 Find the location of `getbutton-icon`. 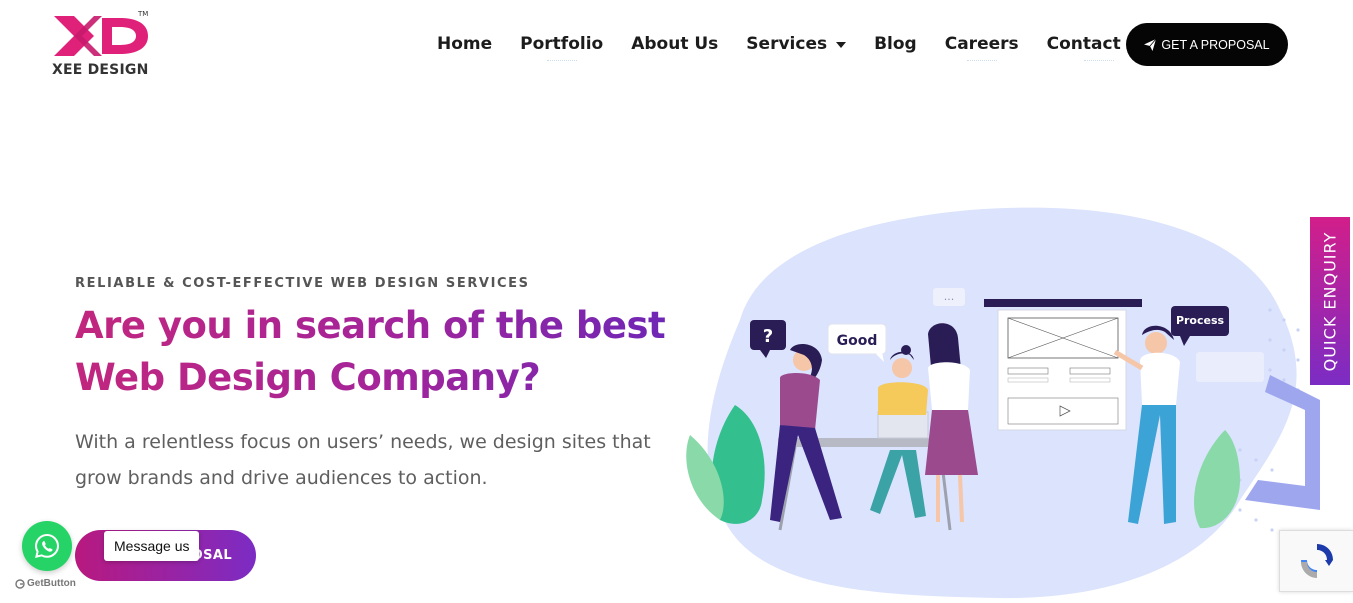

getbutton-icon is located at coordinates (20, 583).